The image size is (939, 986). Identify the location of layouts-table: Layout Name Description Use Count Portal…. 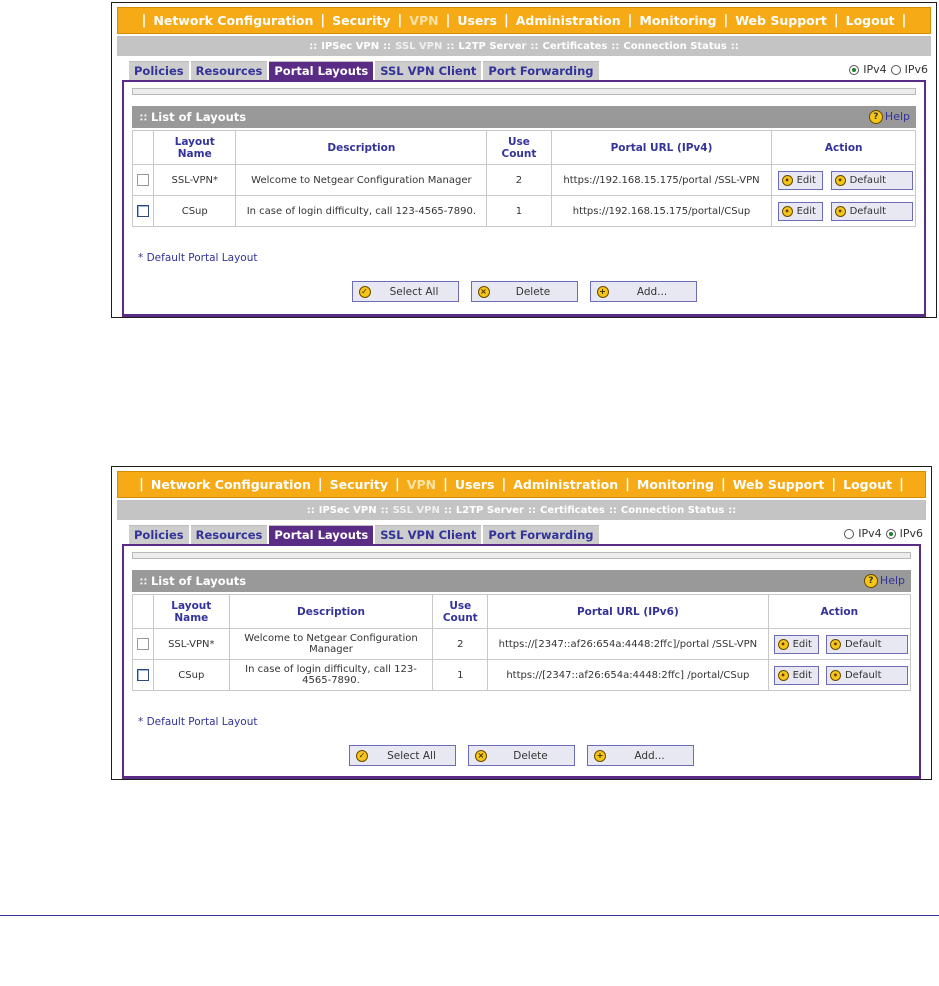
(522, 642).